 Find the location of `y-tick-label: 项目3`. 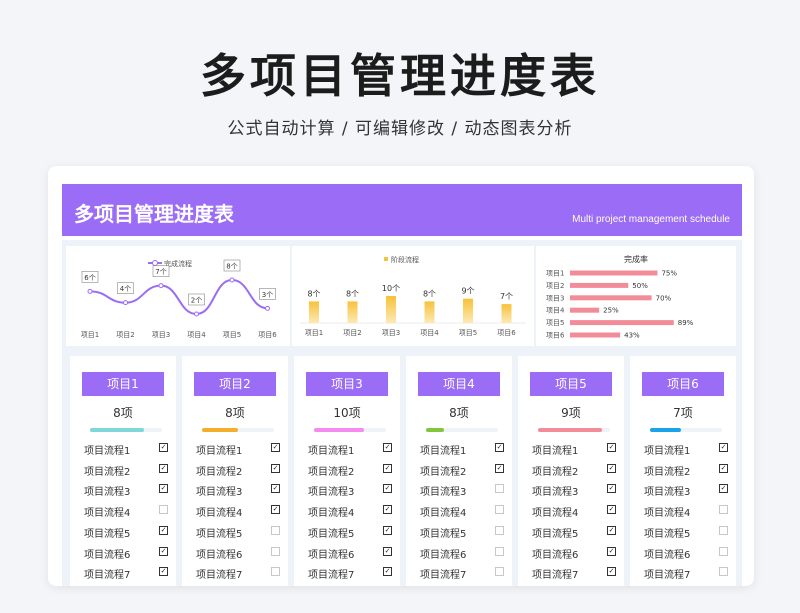

y-tick-label: 项目3 is located at coordinates (555, 298).